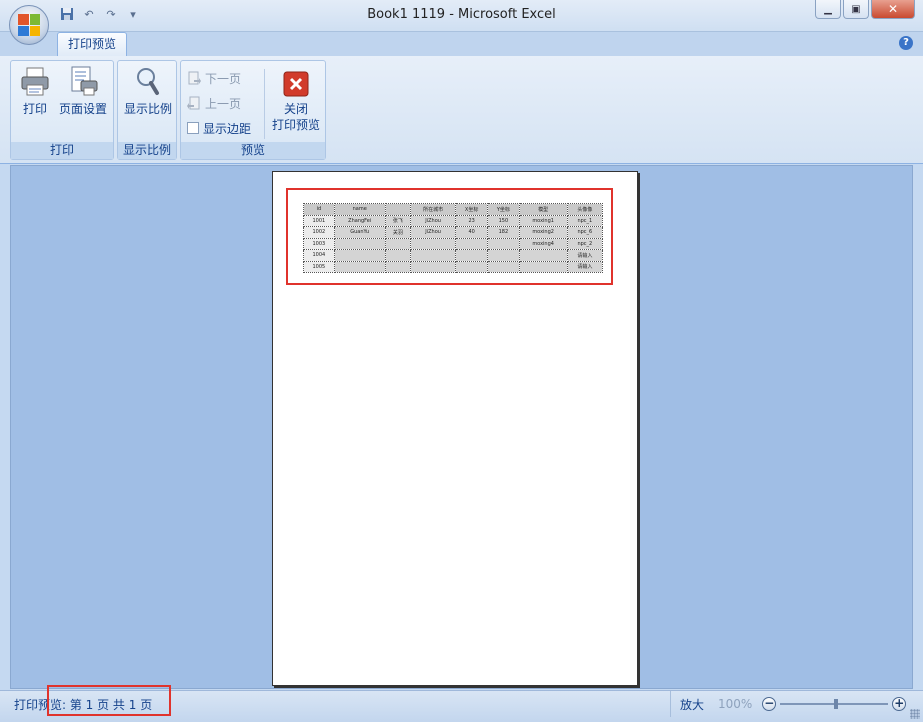 The width and height of the screenshot is (923, 722). I want to click on plus-icon: +, so click(899, 703).